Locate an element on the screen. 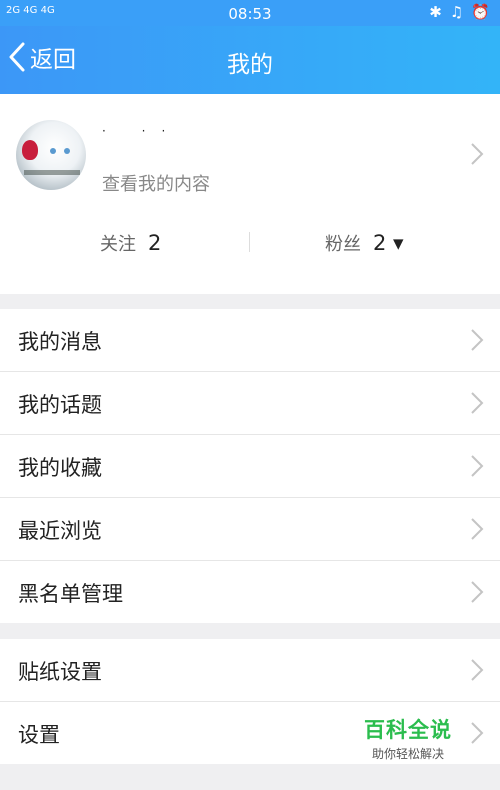 The width and height of the screenshot is (500, 790). rose-graphic is located at coordinates (30, 150).